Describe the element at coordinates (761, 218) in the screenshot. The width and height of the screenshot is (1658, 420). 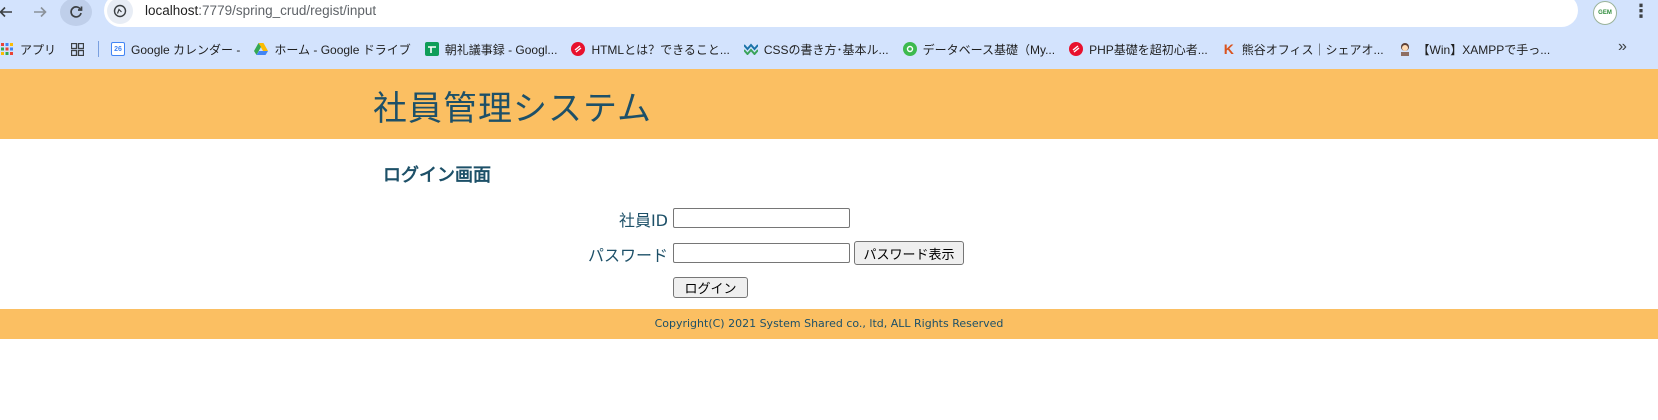
I see `employee-id-input` at that location.